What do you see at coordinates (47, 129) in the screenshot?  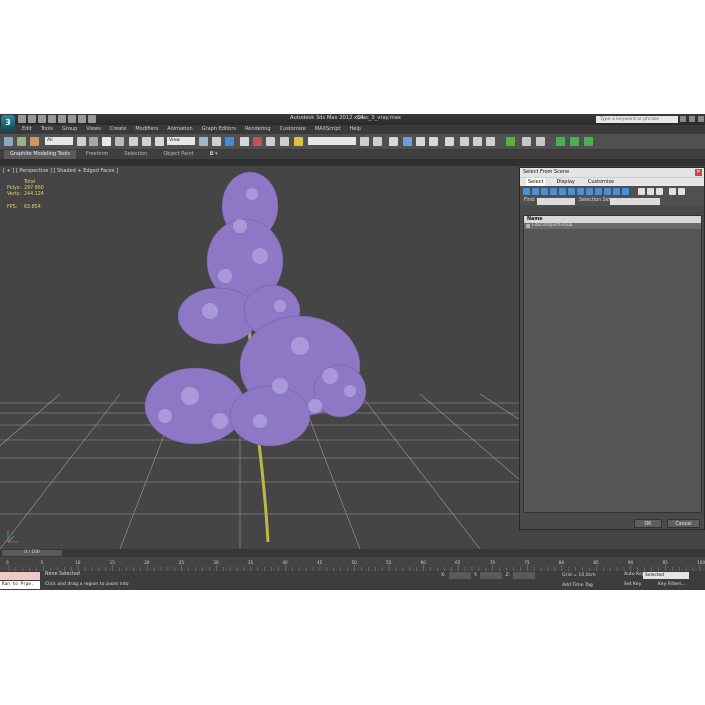 I see `menu-tools: Tools` at bounding box center [47, 129].